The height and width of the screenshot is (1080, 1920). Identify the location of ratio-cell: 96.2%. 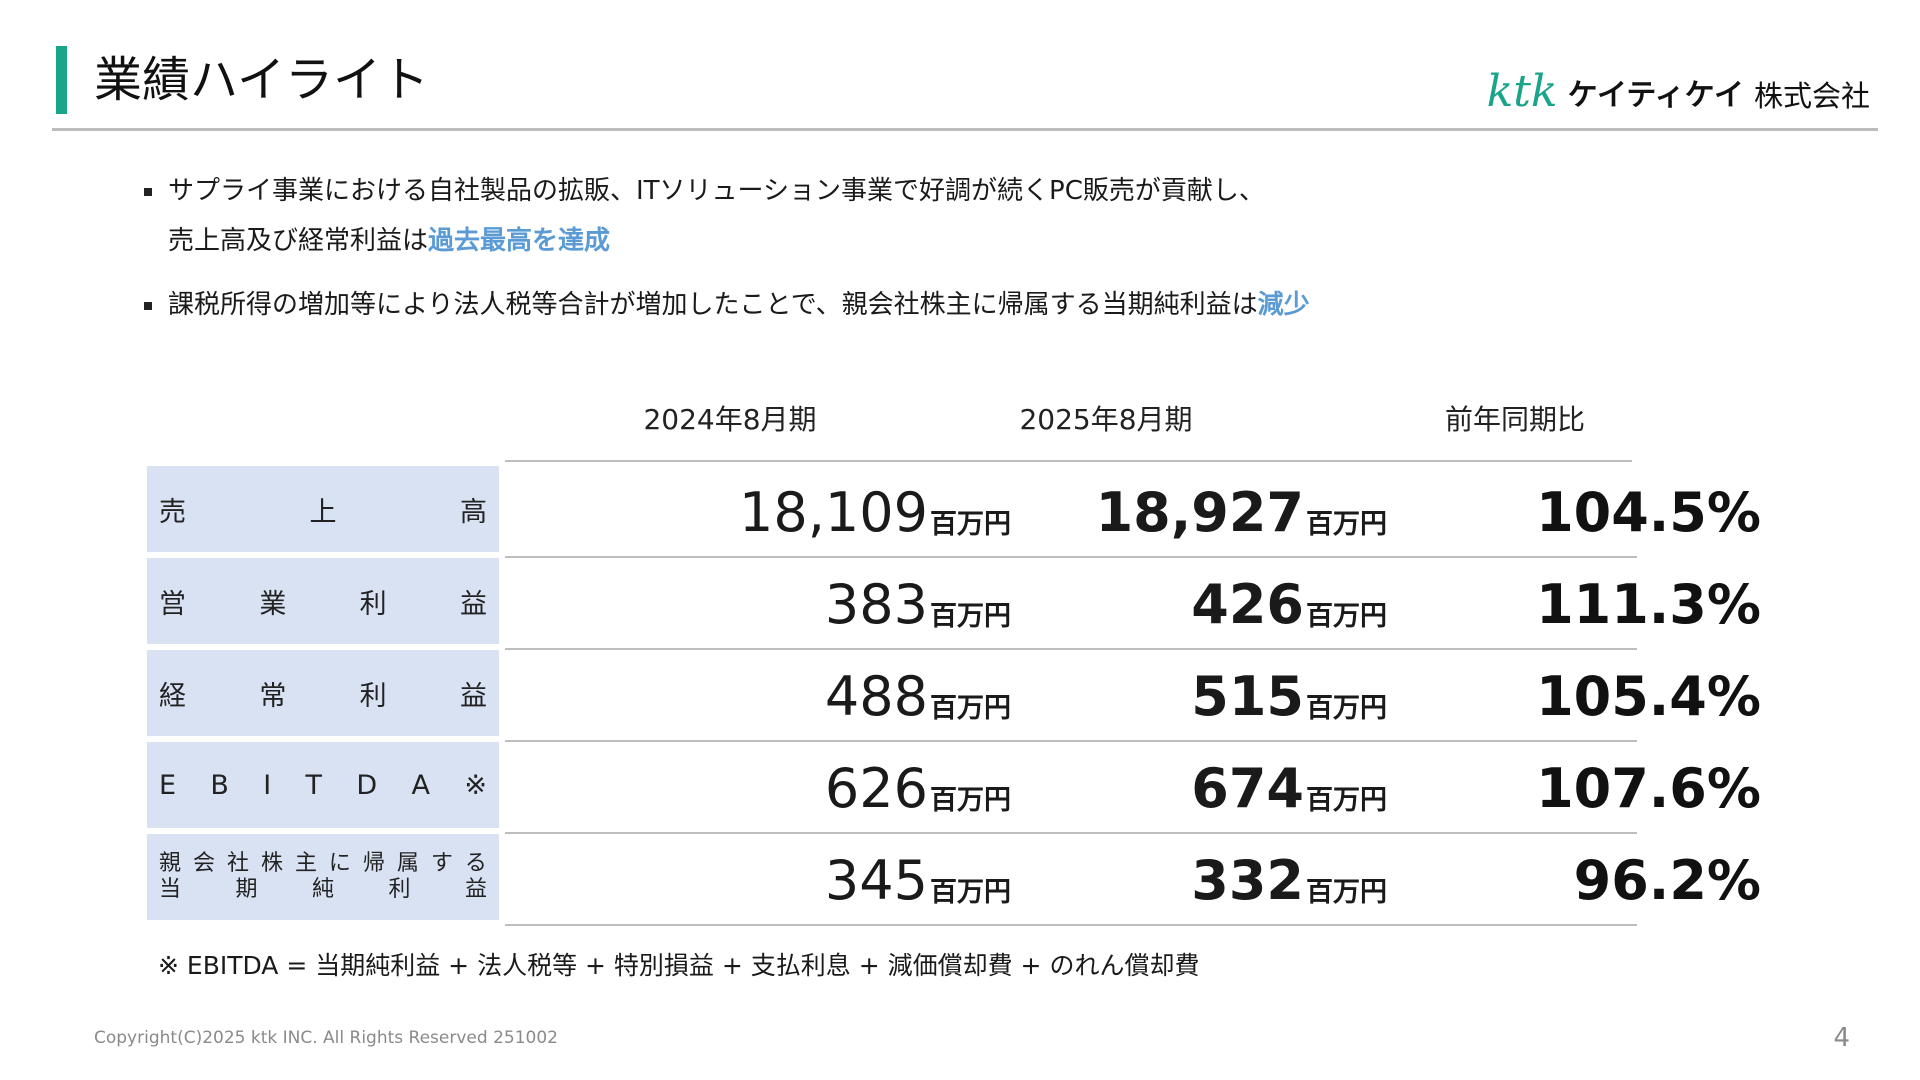
(1574, 878).